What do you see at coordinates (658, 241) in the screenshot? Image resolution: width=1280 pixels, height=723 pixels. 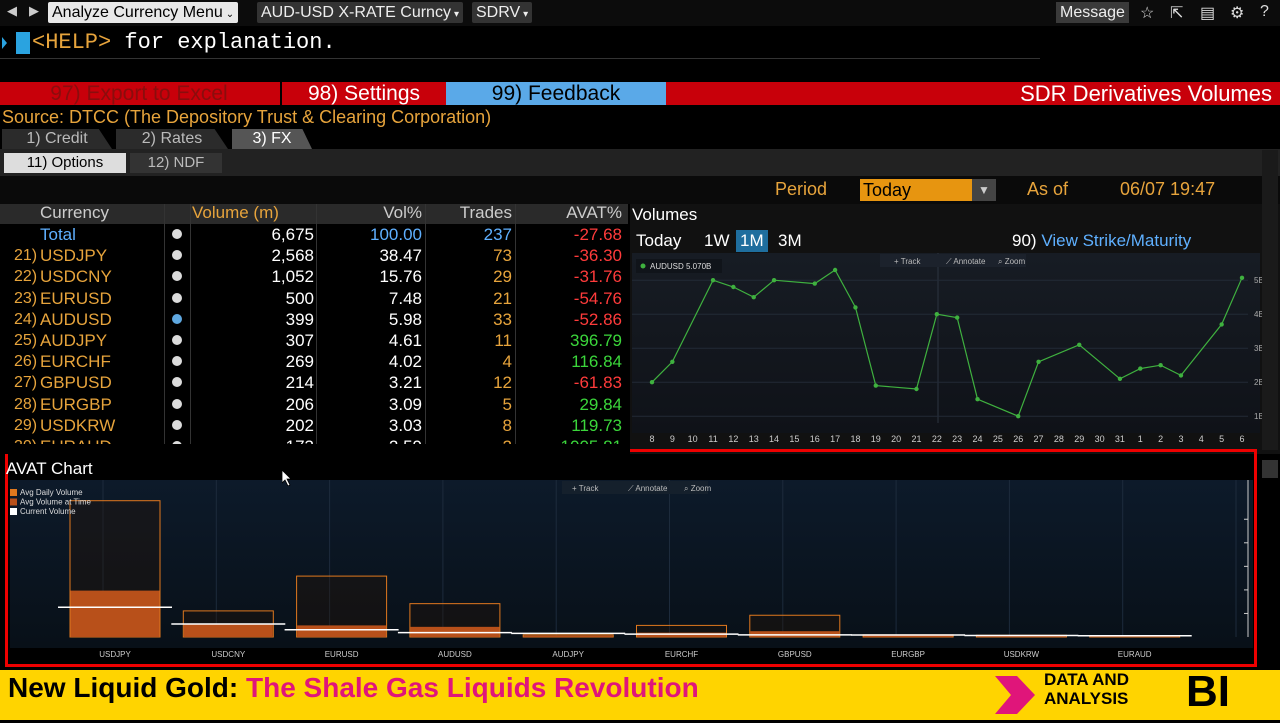 I see `range-today: Today` at bounding box center [658, 241].